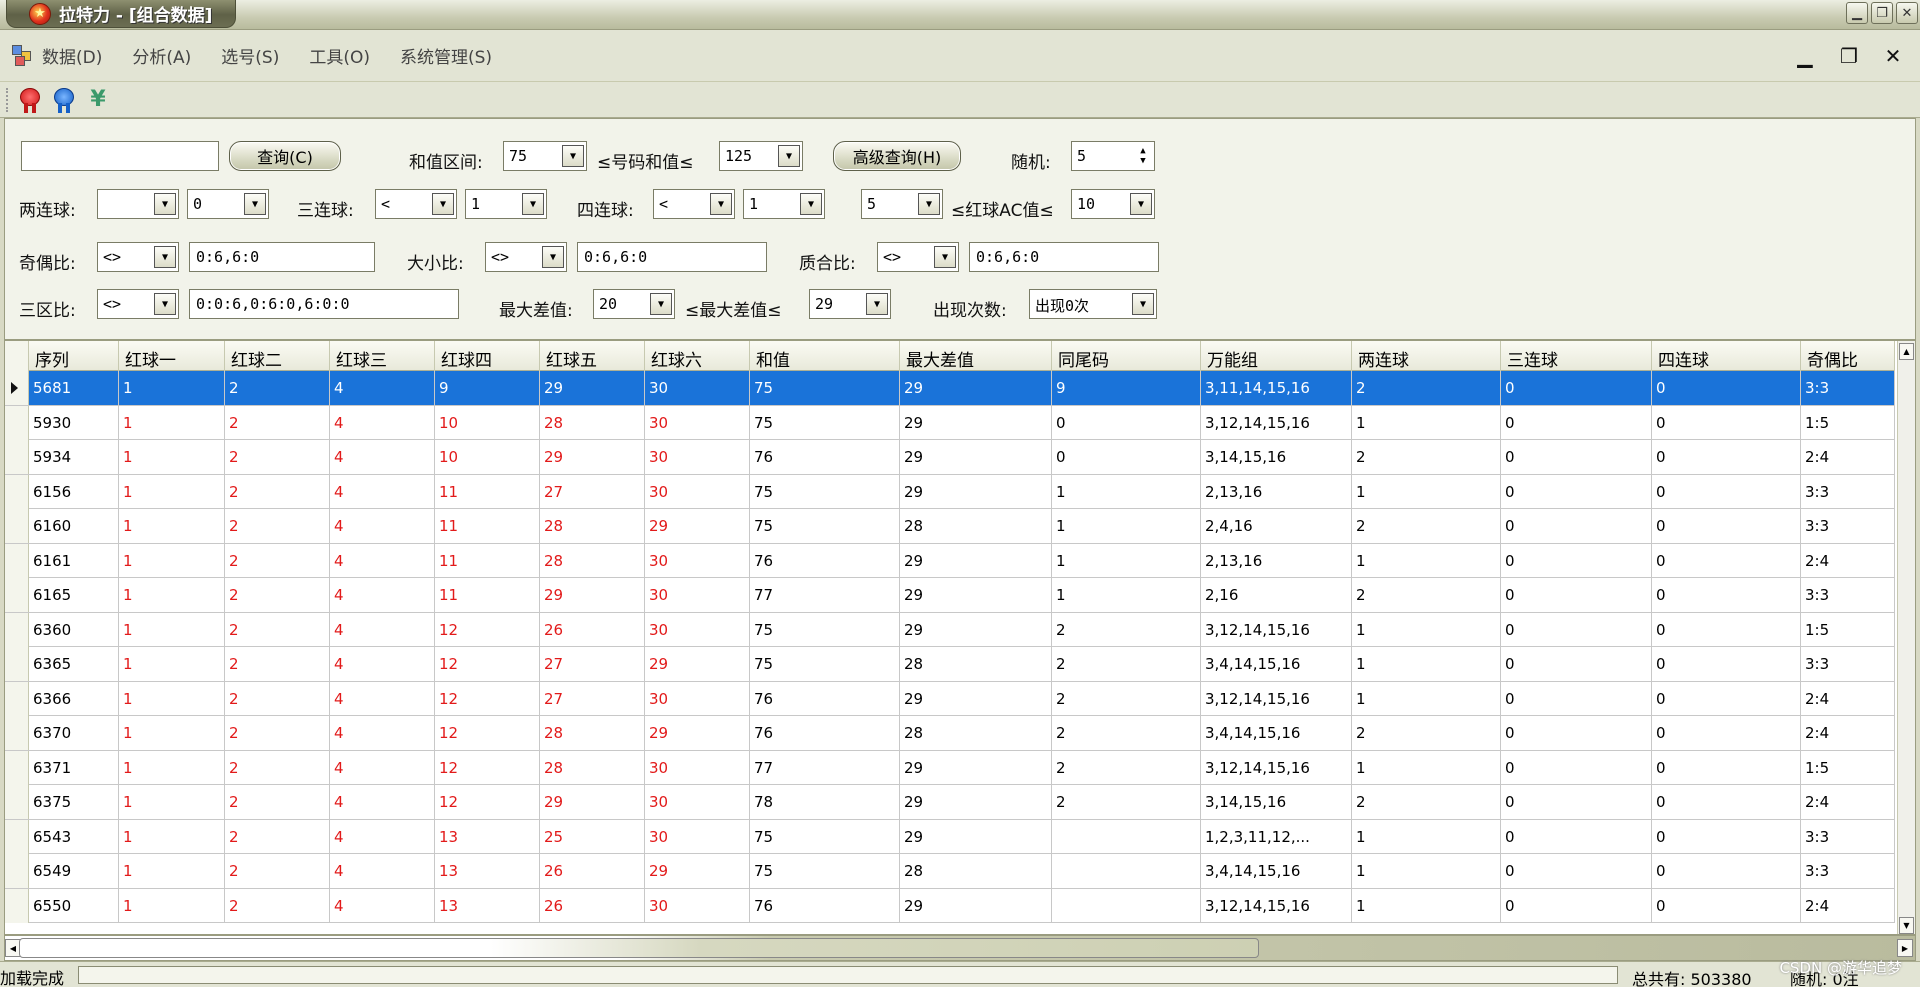 The width and height of the screenshot is (1920, 987). Describe the element at coordinates (487, 871) in the screenshot. I see `table-cell: 13` at that location.